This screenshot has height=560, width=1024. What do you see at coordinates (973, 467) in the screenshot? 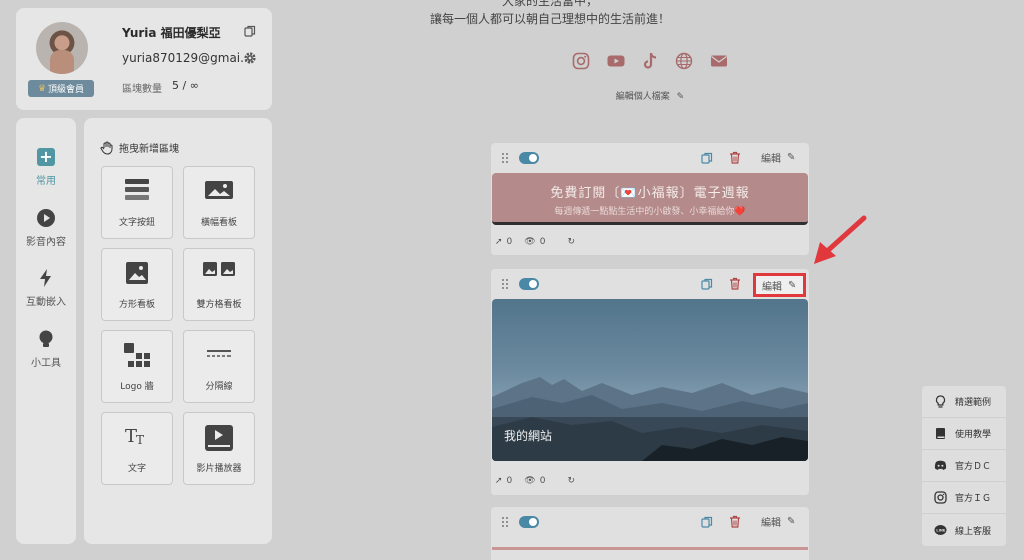
I see `help-item-label: 官方ＤＣ` at bounding box center [973, 467].